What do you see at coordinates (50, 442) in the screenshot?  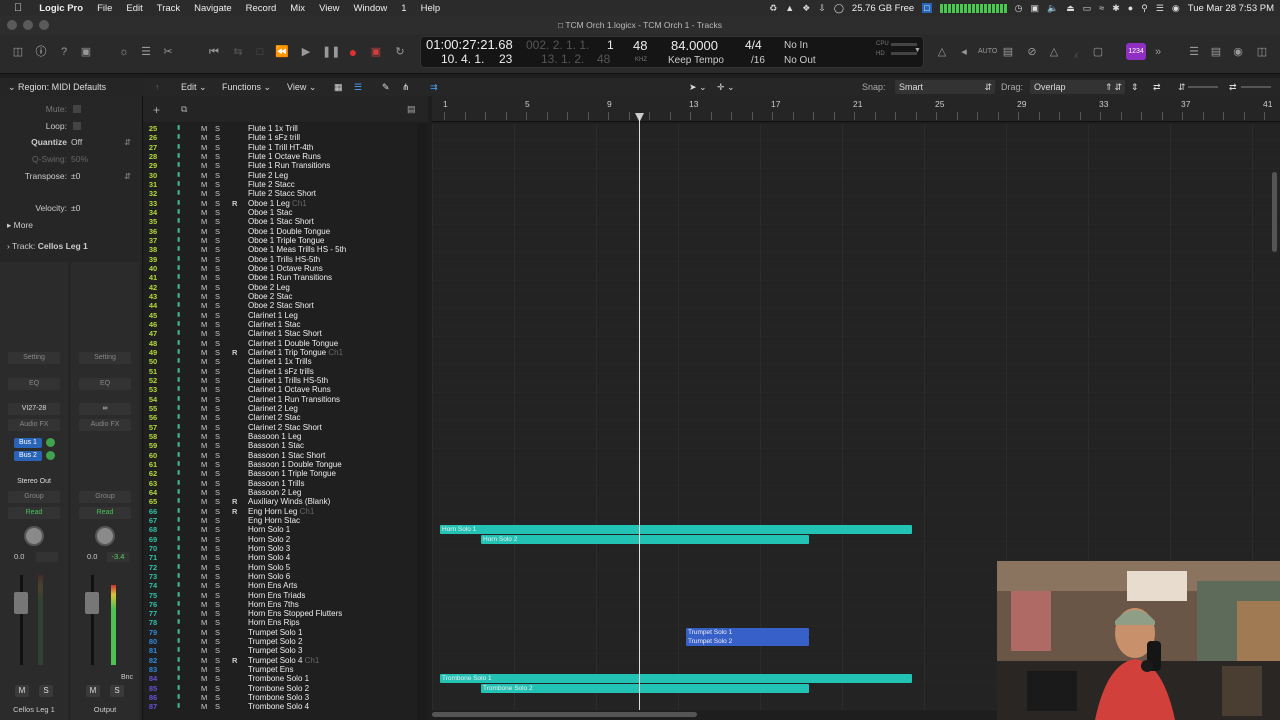 I see `send-1-knob` at bounding box center [50, 442].